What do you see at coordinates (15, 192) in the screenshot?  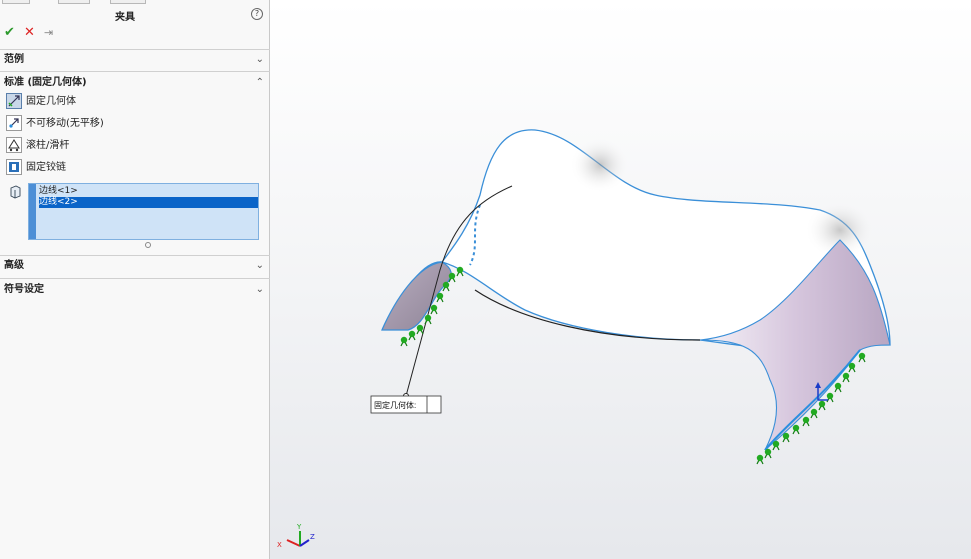 I see `edge-selection-icon` at bounding box center [15, 192].